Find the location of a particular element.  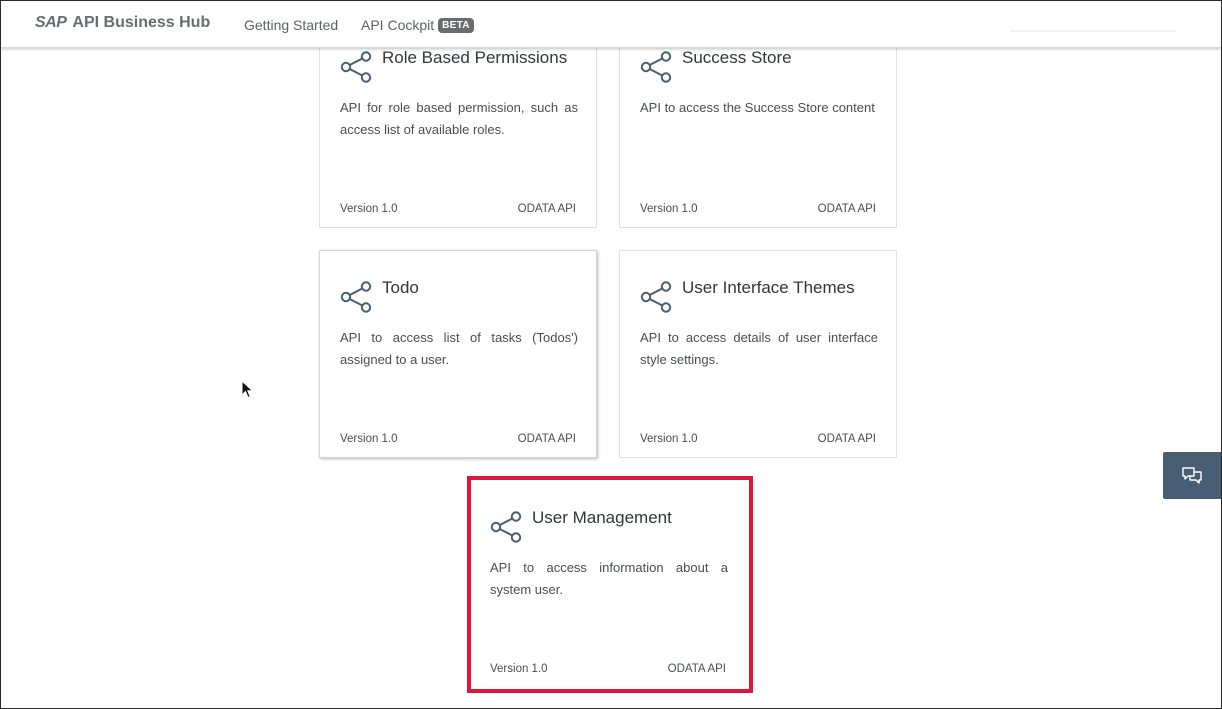

brand-logo: SAP API Business Hub is located at coordinates (122, 23).